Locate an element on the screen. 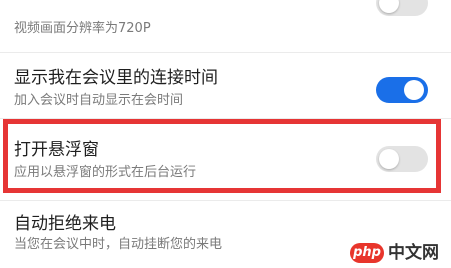 The height and width of the screenshot is (268, 451). watermark: php 中文网 is located at coordinates (400, 253).